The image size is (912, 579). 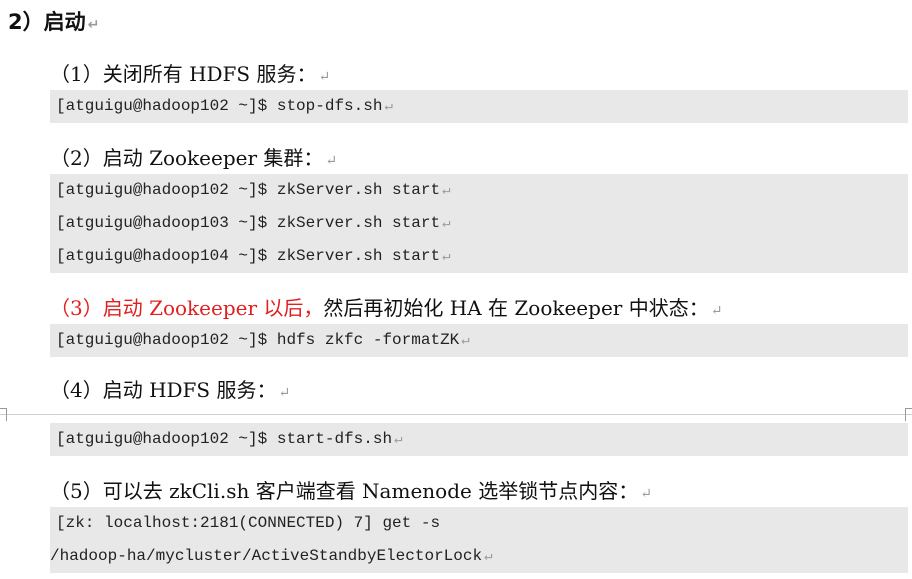 I want to click on command-line: [atguigu@hadoop102 ~]$ stop-dfs.sh ↵, so click(x=224, y=106).